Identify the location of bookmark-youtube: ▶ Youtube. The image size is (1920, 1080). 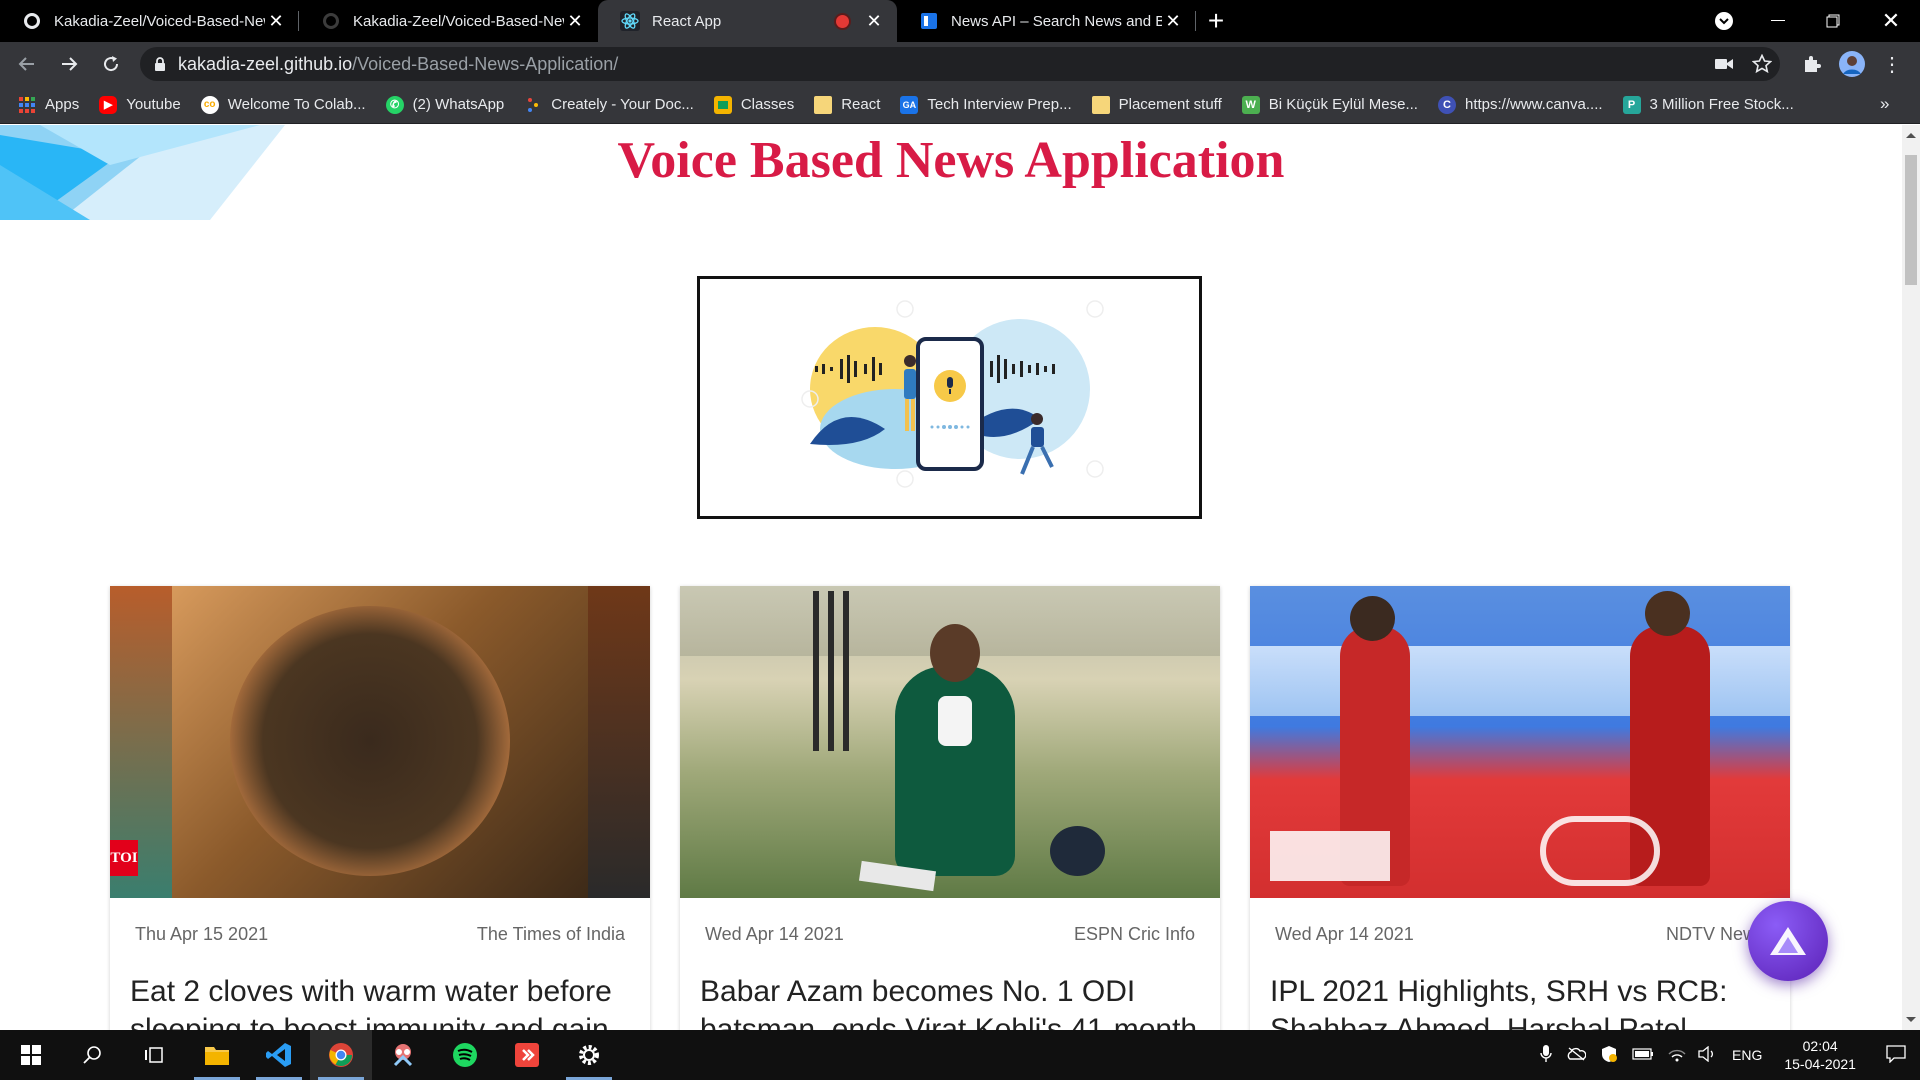
(140, 104).